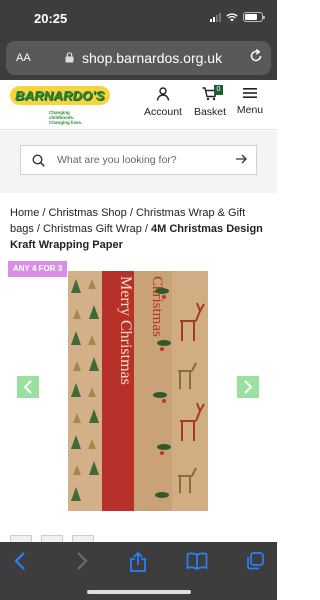 This screenshot has height=600, width=320. I want to click on signal-icon, so click(215, 17).